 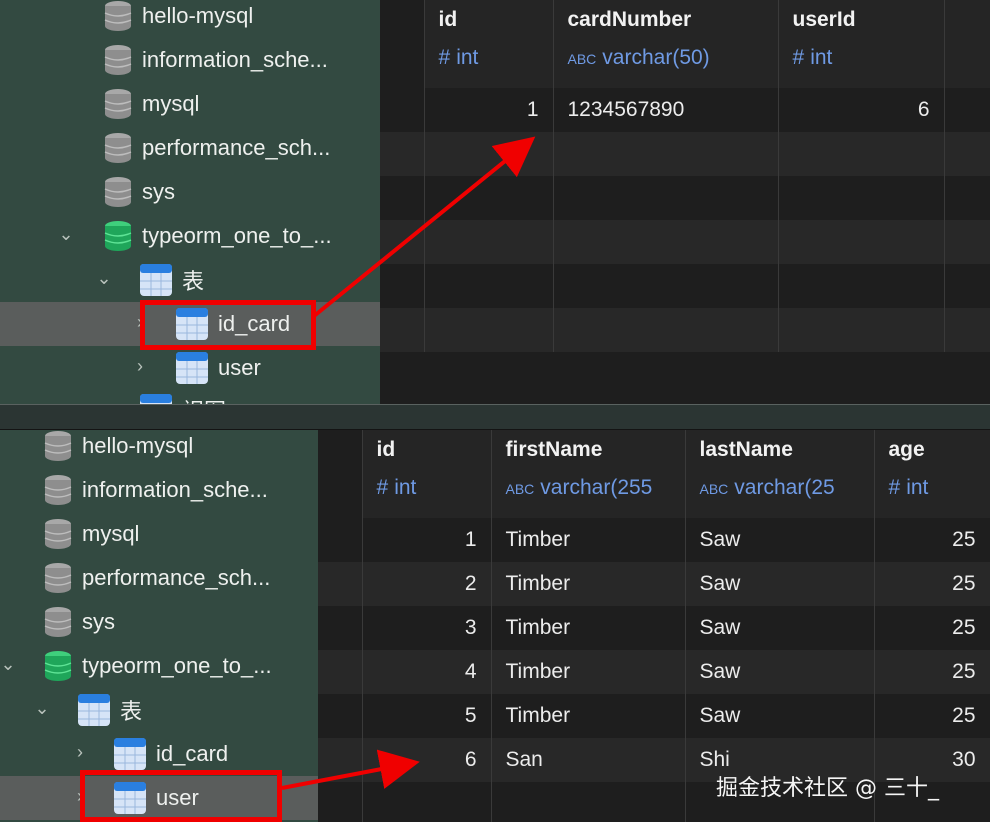 What do you see at coordinates (588, 474) in the screenshot?
I see `column-header-firstName: firstName ABC varchar(255` at bounding box center [588, 474].